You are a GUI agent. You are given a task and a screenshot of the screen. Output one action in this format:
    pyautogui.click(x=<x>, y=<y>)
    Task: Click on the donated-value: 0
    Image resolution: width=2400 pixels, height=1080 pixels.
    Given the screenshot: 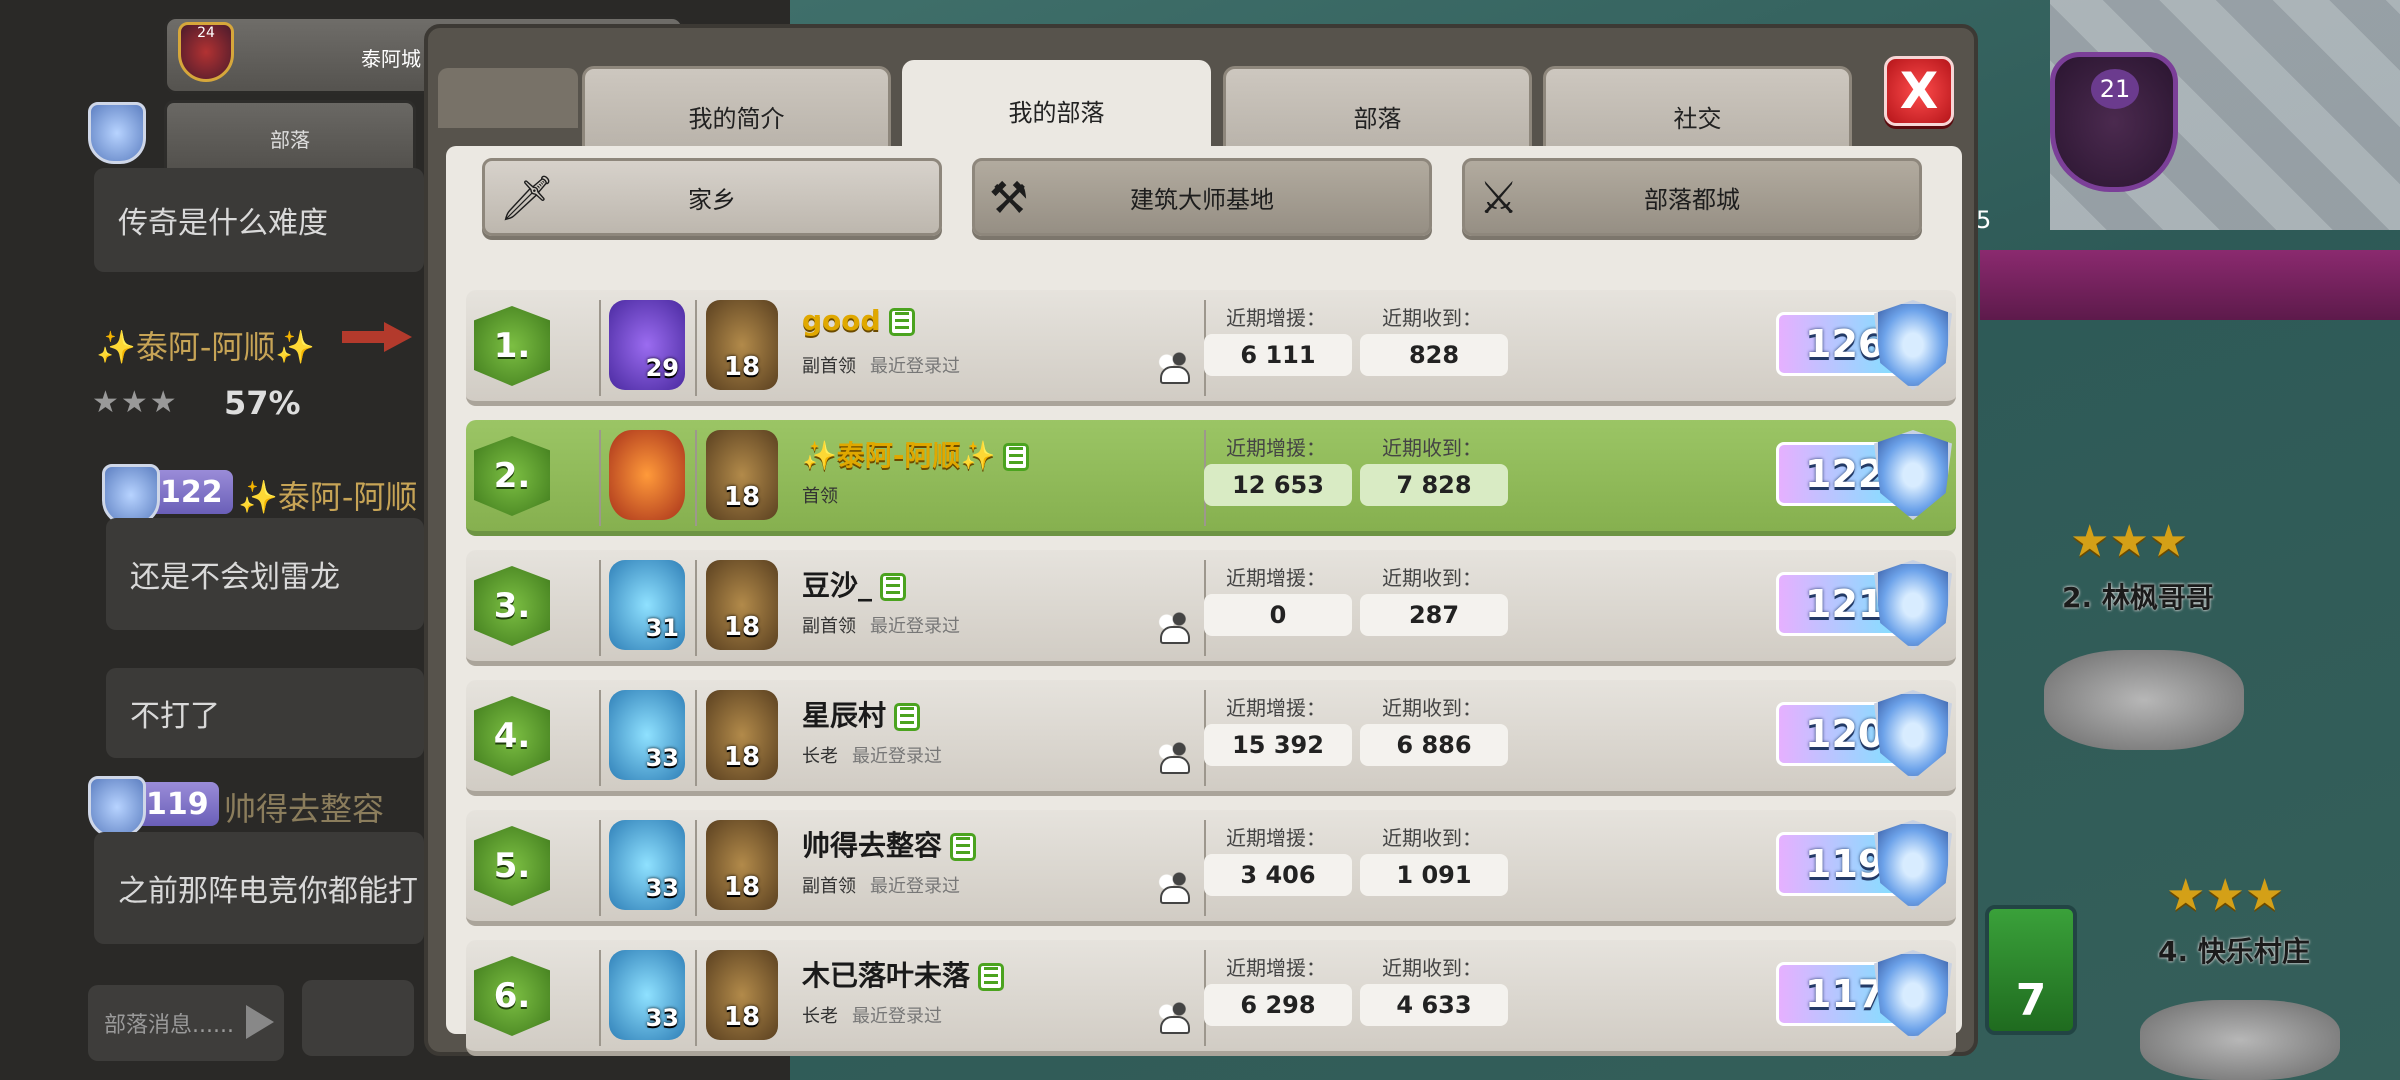 What is the action you would take?
    pyautogui.click(x=1278, y=615)
    